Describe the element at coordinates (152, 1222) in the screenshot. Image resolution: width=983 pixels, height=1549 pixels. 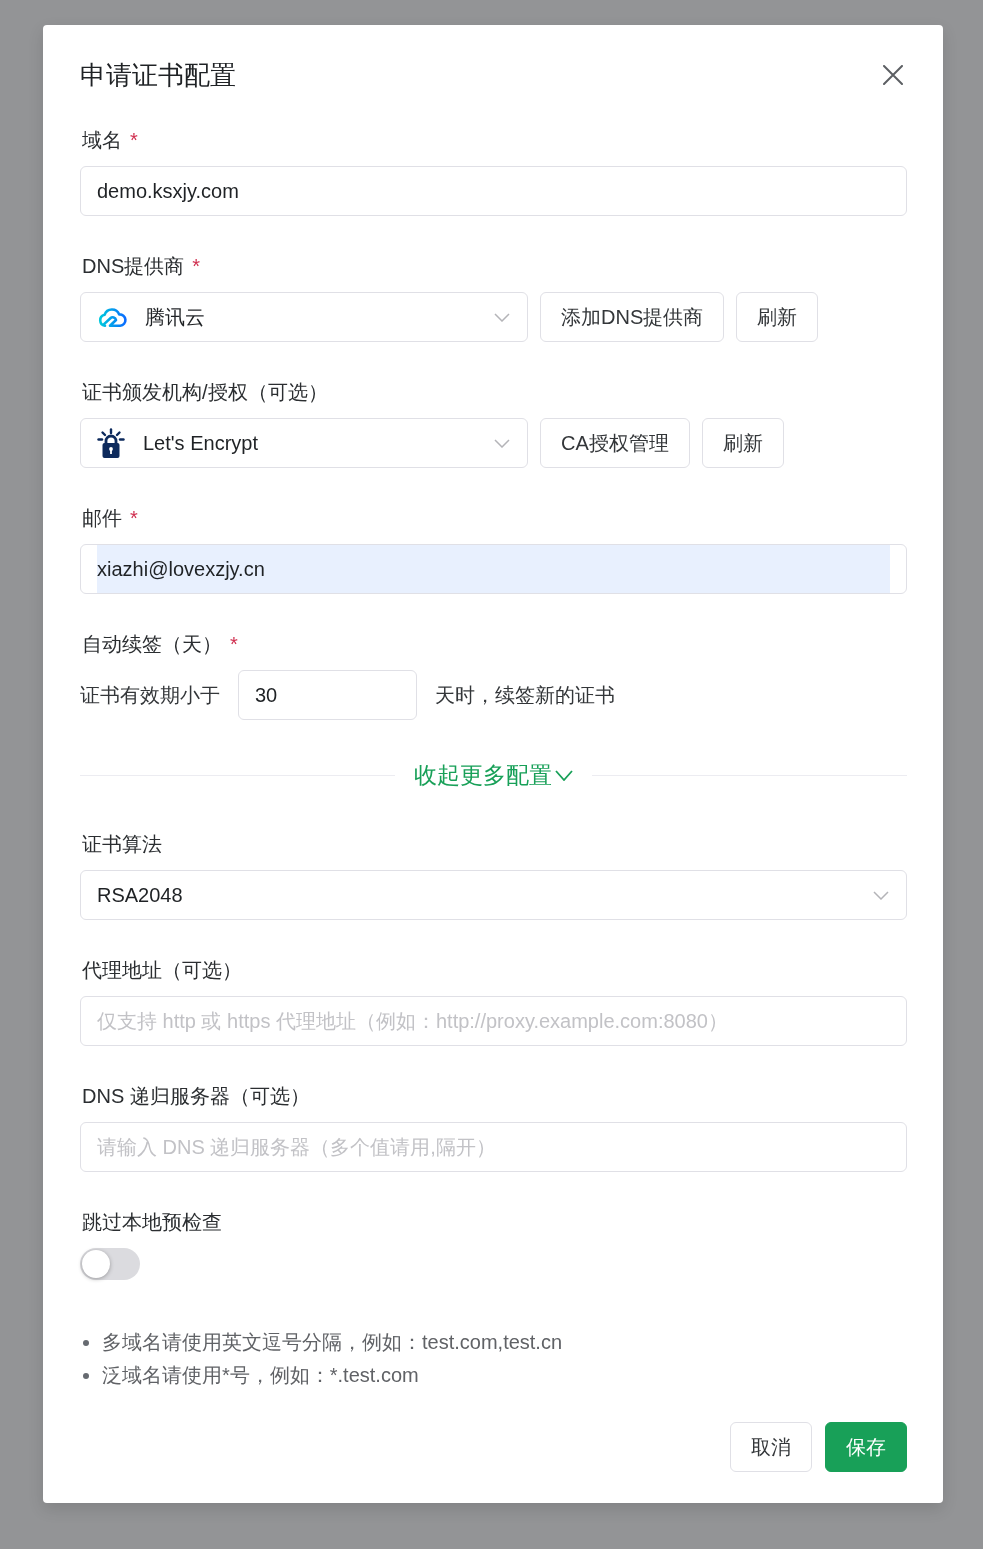
I see `field-label: 跳过本地预检查` at that location.